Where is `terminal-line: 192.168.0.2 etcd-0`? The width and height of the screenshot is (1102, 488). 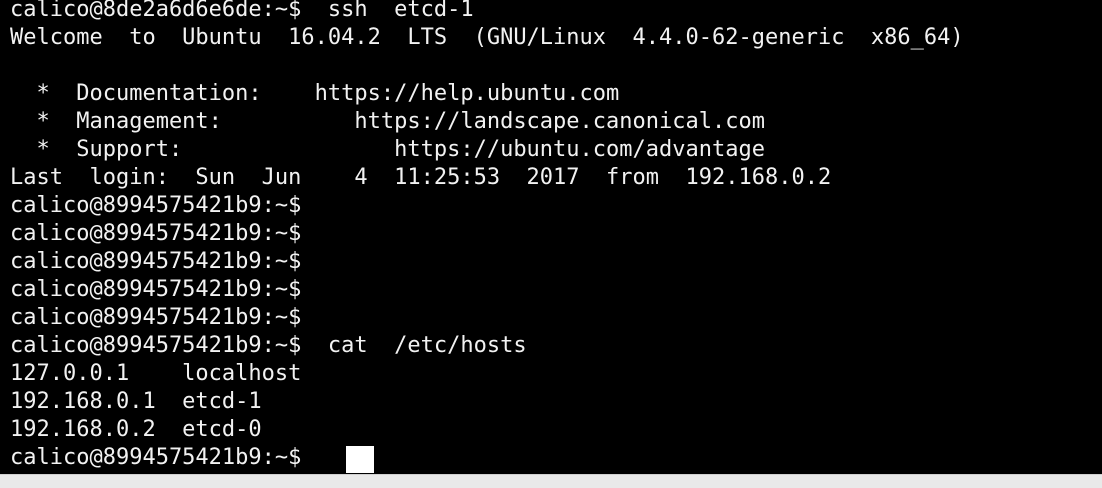 terminal-line: 192.168.0.2 etcd-0 is located at coordinates (136, 429).